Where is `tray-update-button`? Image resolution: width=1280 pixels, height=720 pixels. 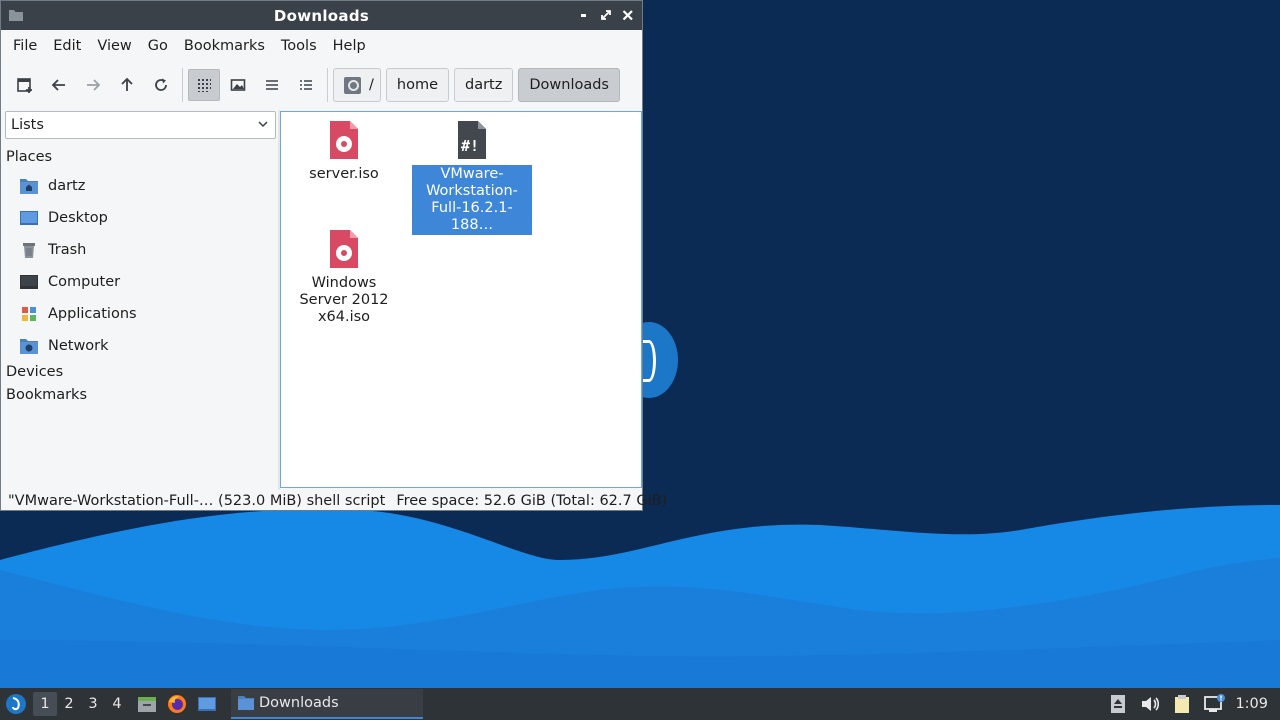
tray-update-button is located at coordinates (1118, 704).